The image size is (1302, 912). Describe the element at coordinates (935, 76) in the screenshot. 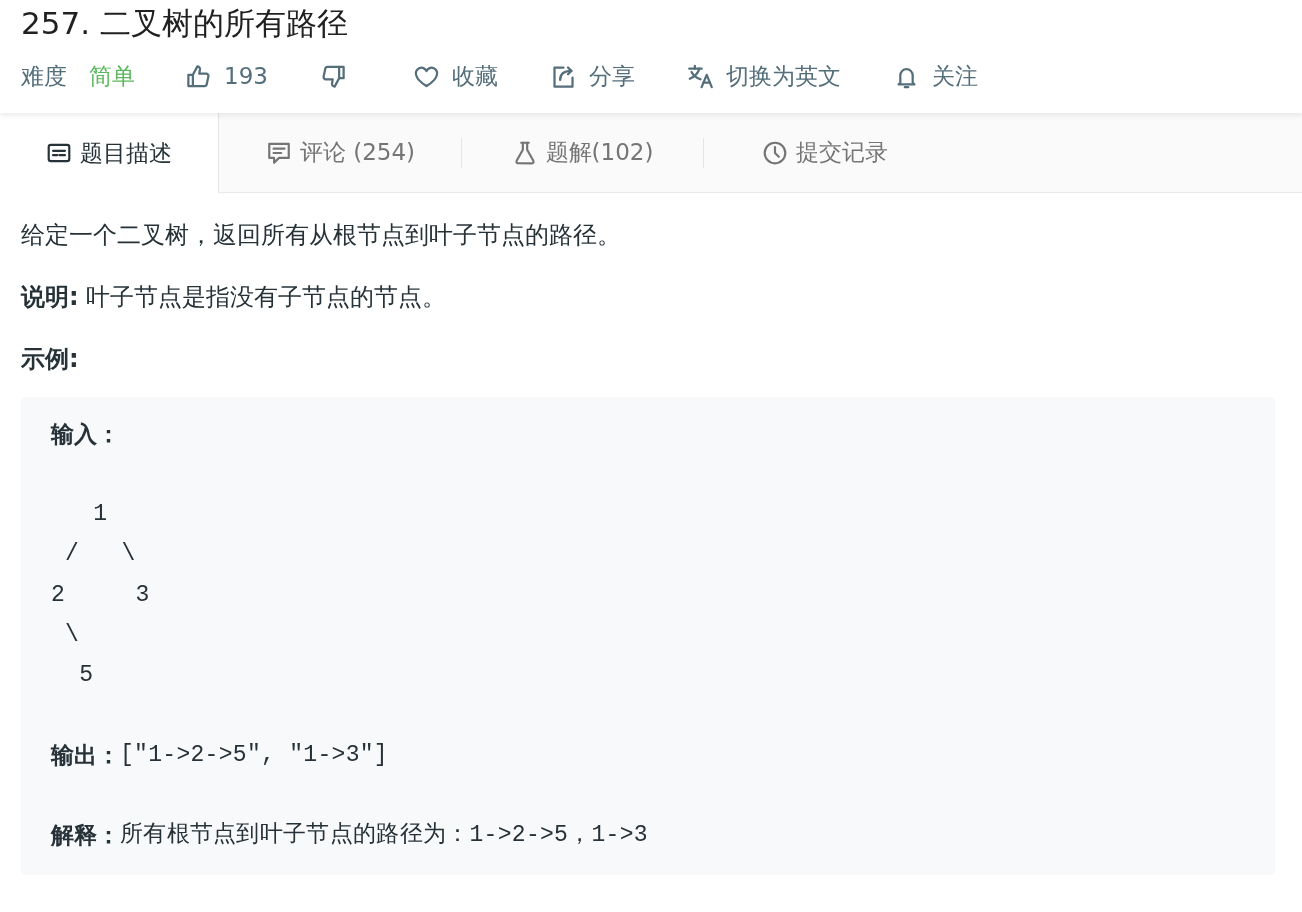

I see `follow-button: 关注` at that location.